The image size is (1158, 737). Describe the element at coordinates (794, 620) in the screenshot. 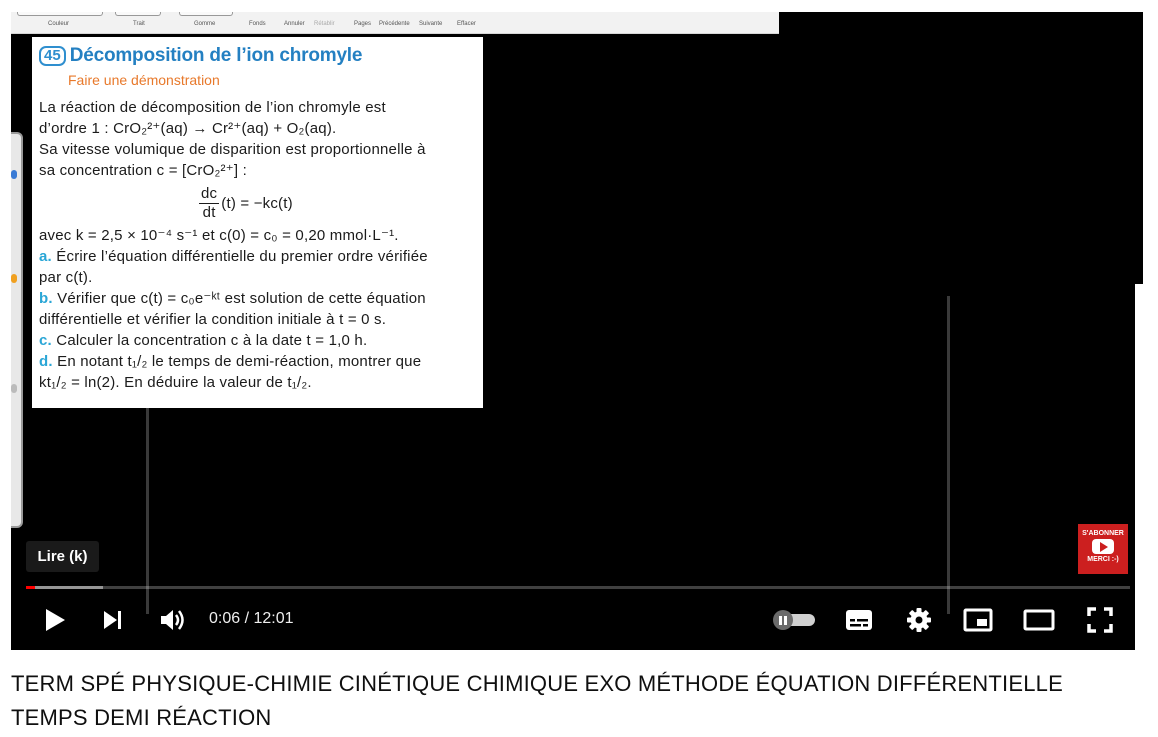

I see `autoplay-toggle` at that location.